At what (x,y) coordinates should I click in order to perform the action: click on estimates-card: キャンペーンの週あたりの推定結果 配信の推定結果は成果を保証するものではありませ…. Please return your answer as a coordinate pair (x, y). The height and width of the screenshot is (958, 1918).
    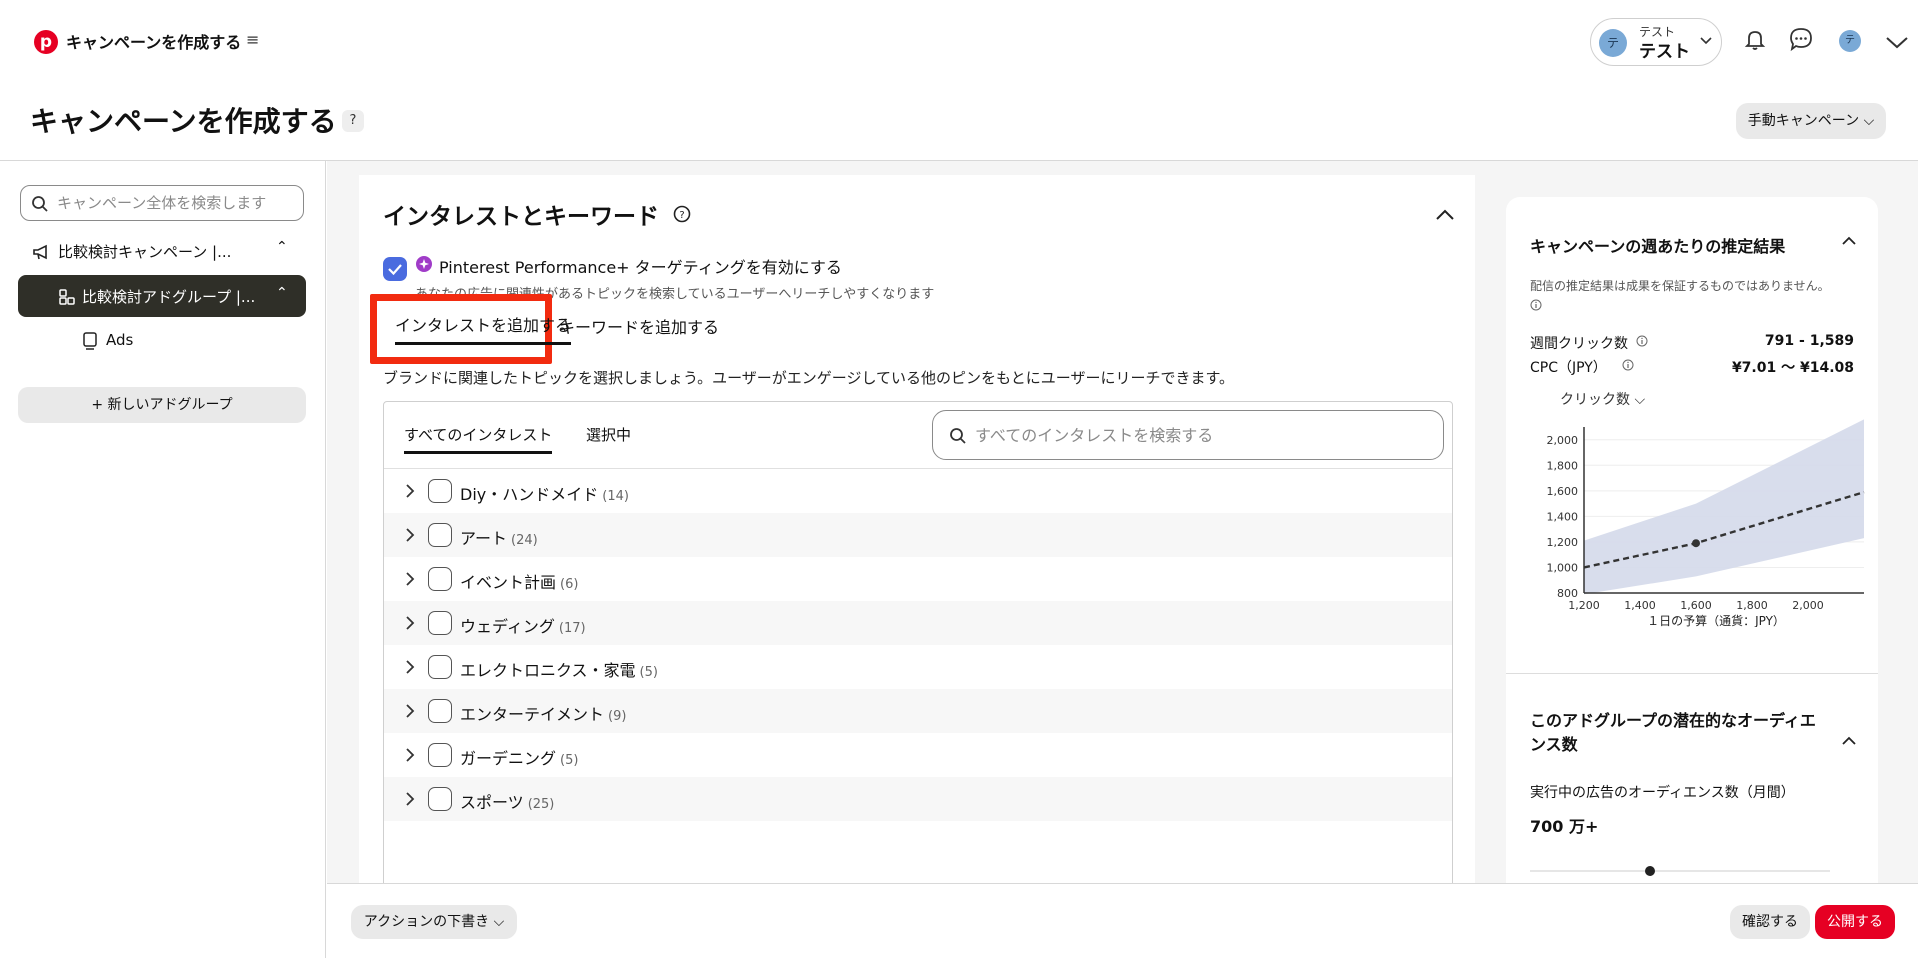
    Looking at the image, I should click on (1692, 540).